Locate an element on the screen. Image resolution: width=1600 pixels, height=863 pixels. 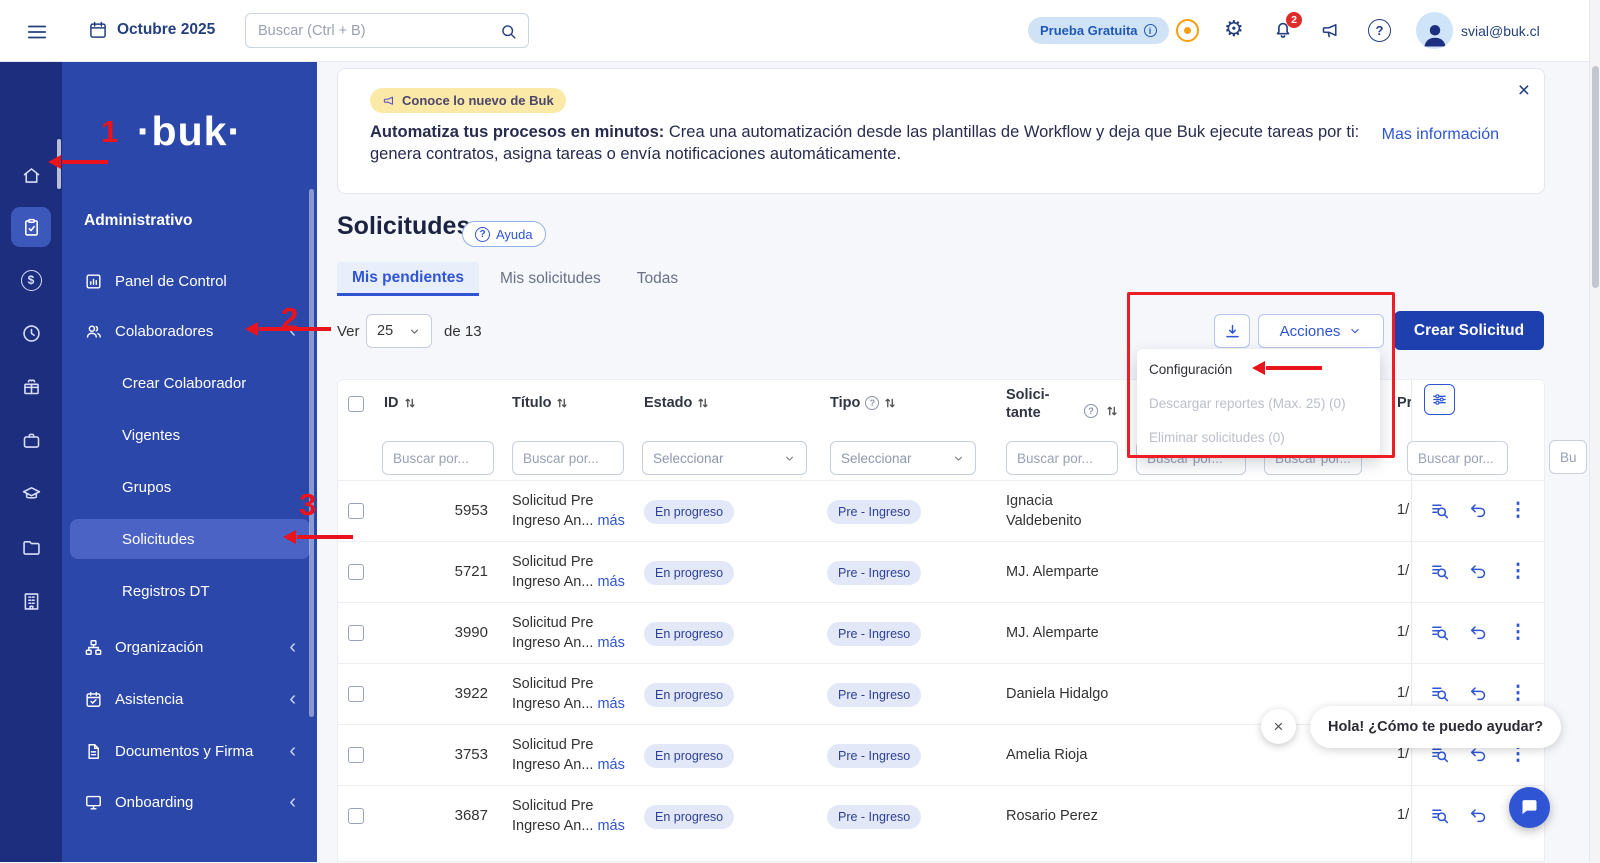
sidebar-item-registros-dt: Registros DT is located at coordinates (190, 591).